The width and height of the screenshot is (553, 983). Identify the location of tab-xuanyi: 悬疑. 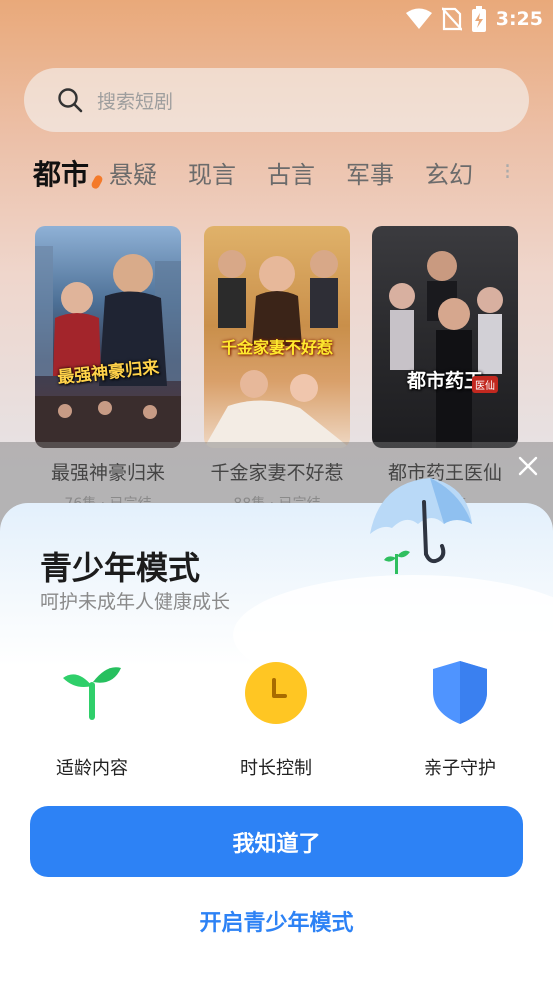
(133, 172).